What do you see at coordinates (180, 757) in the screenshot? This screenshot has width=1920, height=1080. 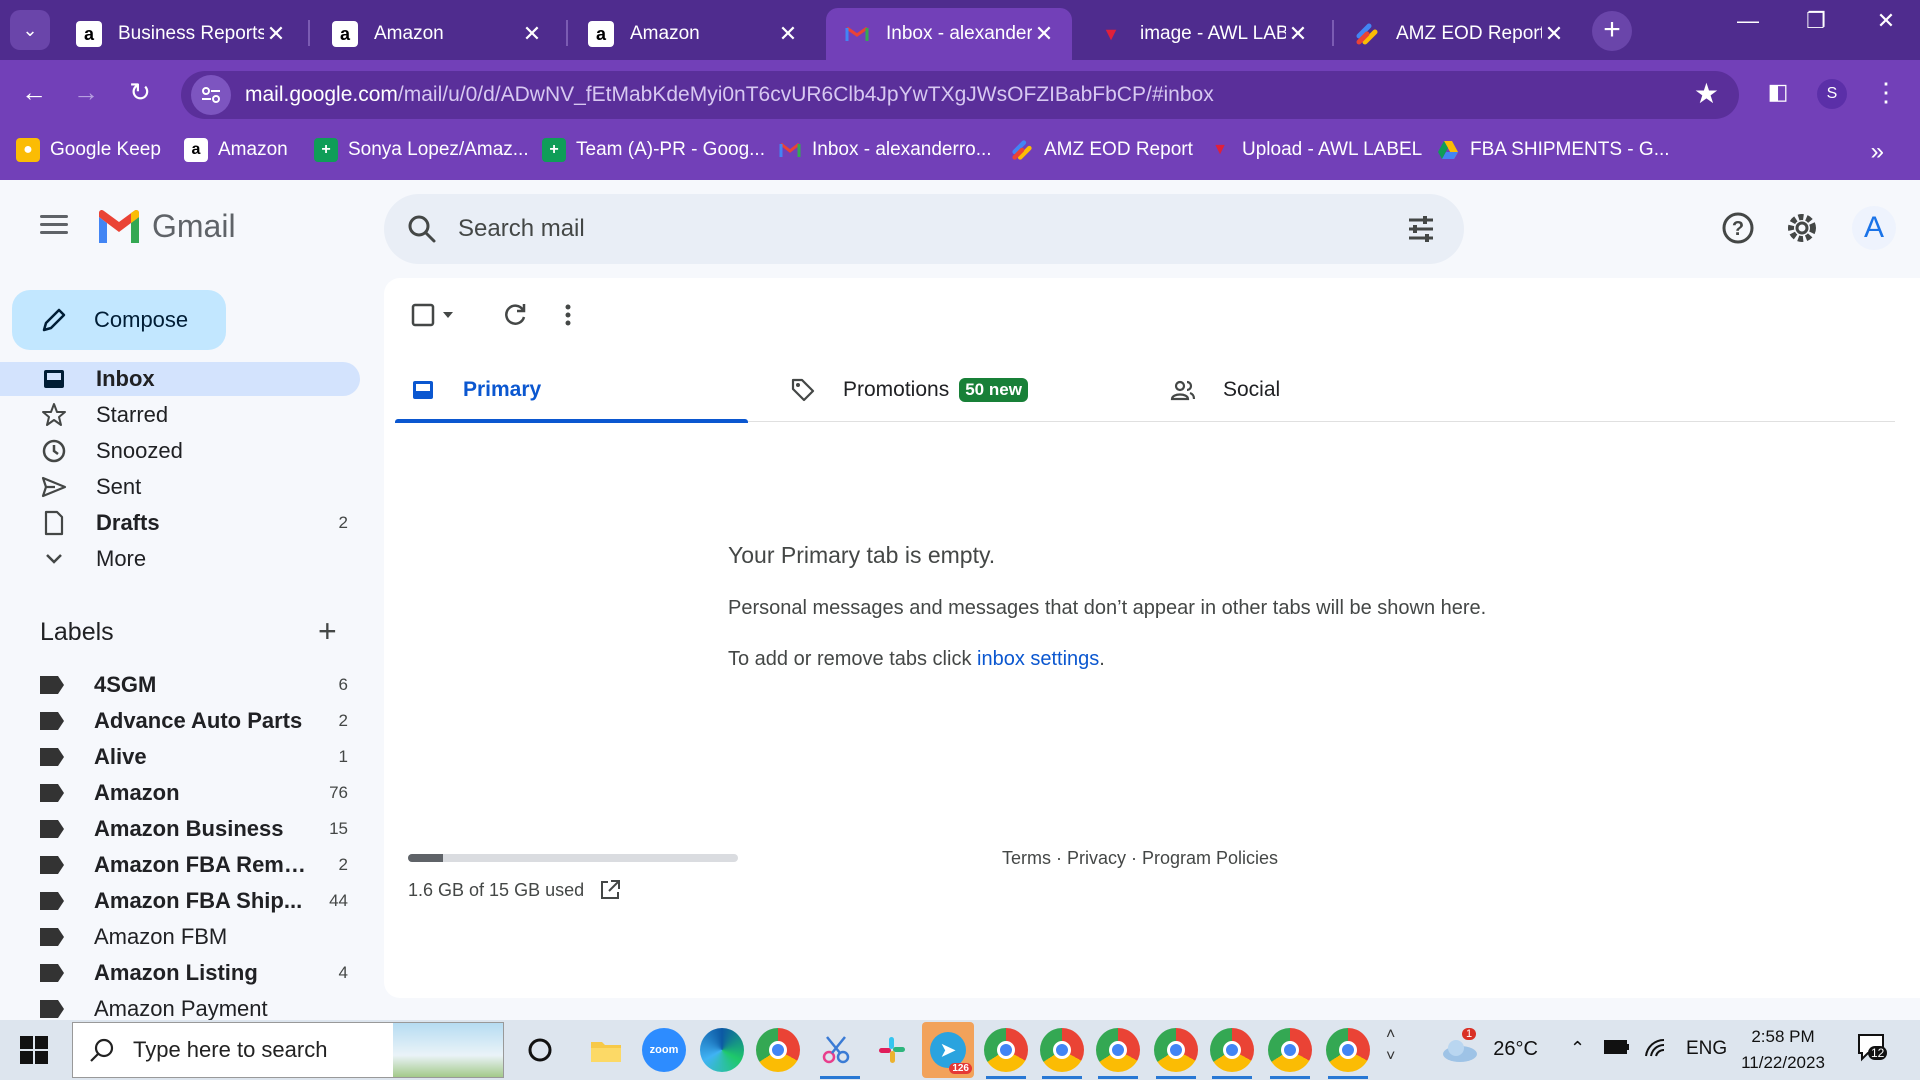 I see `label-item: Alive 1` at bounding box center [180, 757].